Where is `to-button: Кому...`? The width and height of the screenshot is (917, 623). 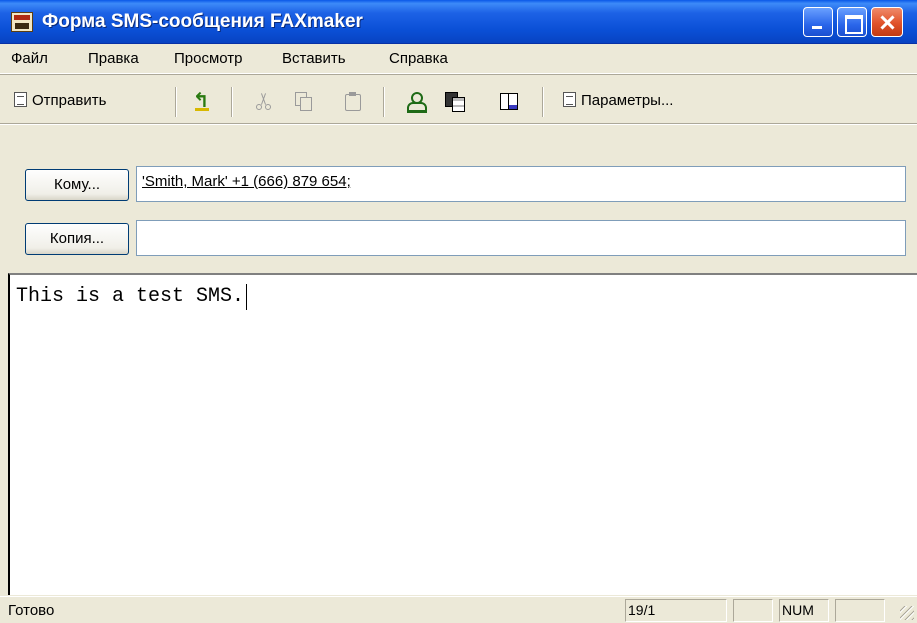
to-button: Кому... is located at coordinates (77, 185).